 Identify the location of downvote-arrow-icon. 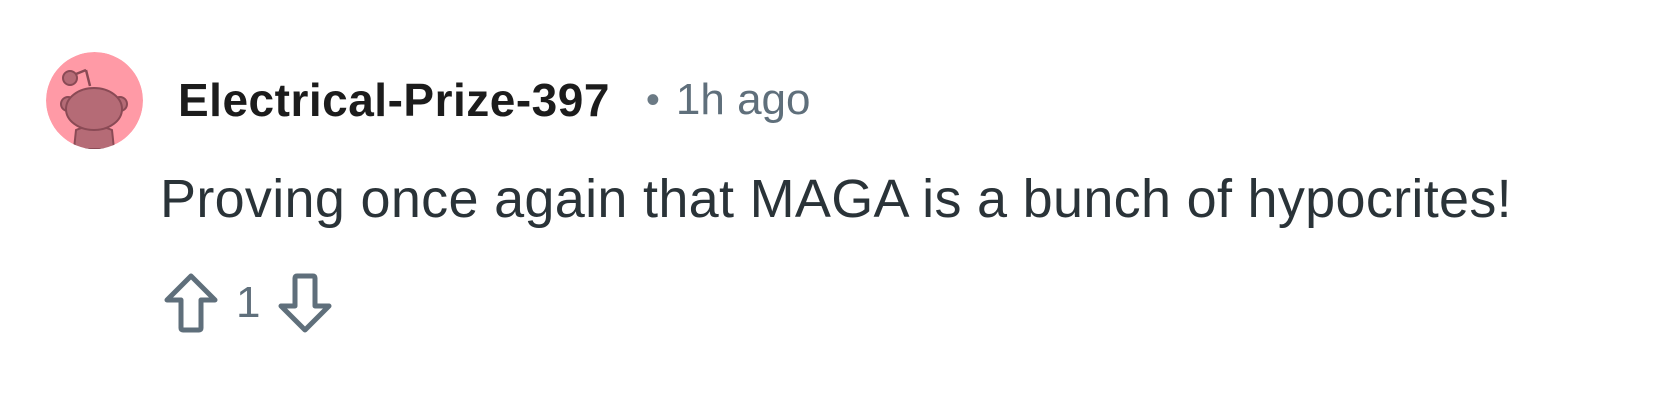
(305, 303).